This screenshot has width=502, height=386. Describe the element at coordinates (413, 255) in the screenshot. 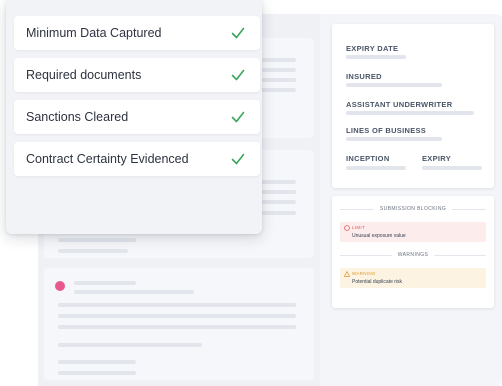

I see `warnings-heading: WARNINGS` at that location.